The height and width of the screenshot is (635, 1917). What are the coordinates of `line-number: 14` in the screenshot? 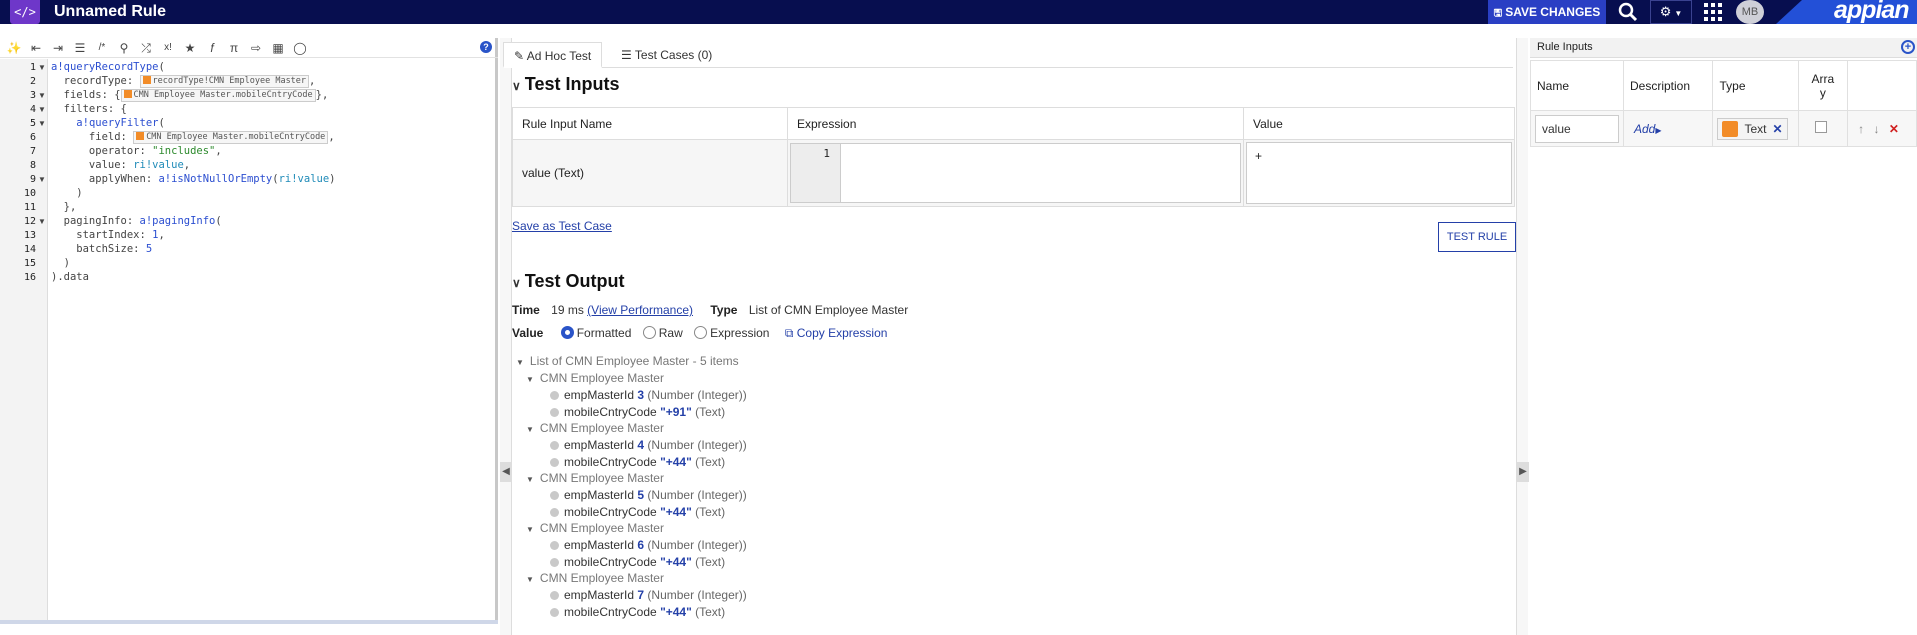 It's located at (29, 249).